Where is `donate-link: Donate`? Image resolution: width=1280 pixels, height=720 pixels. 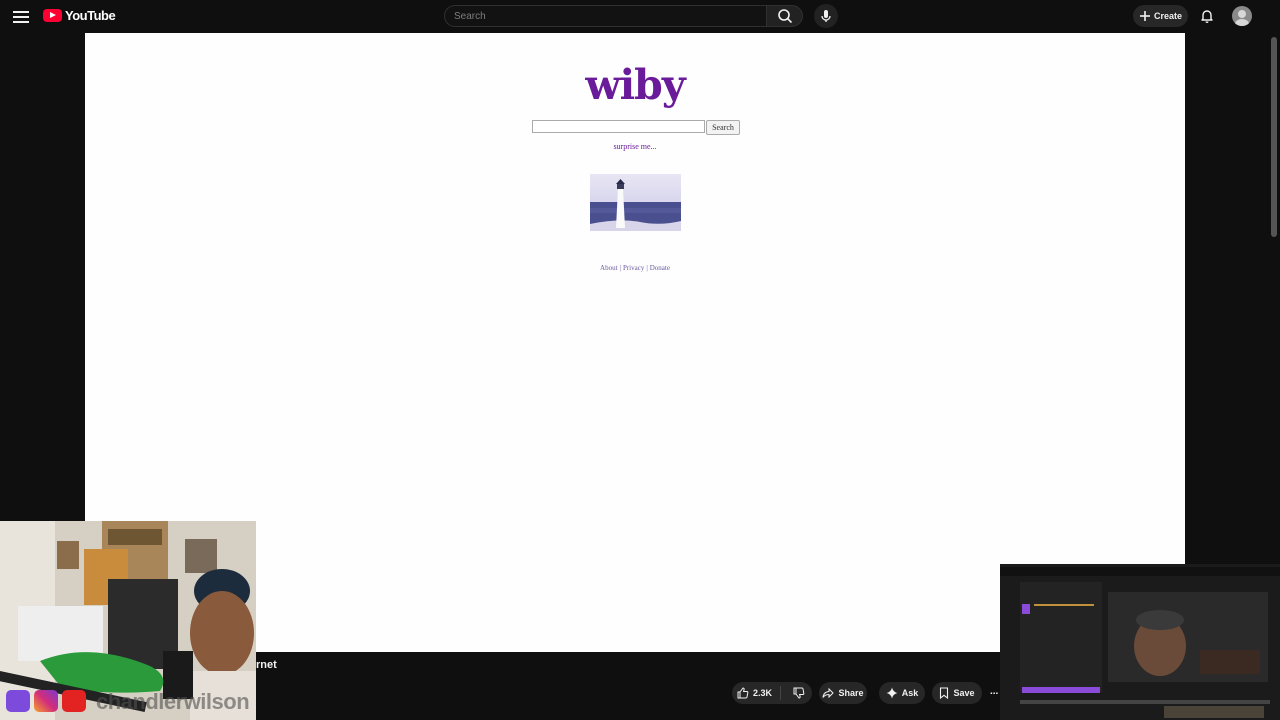 donate-link: Donate is located at coordinates (659, 268).